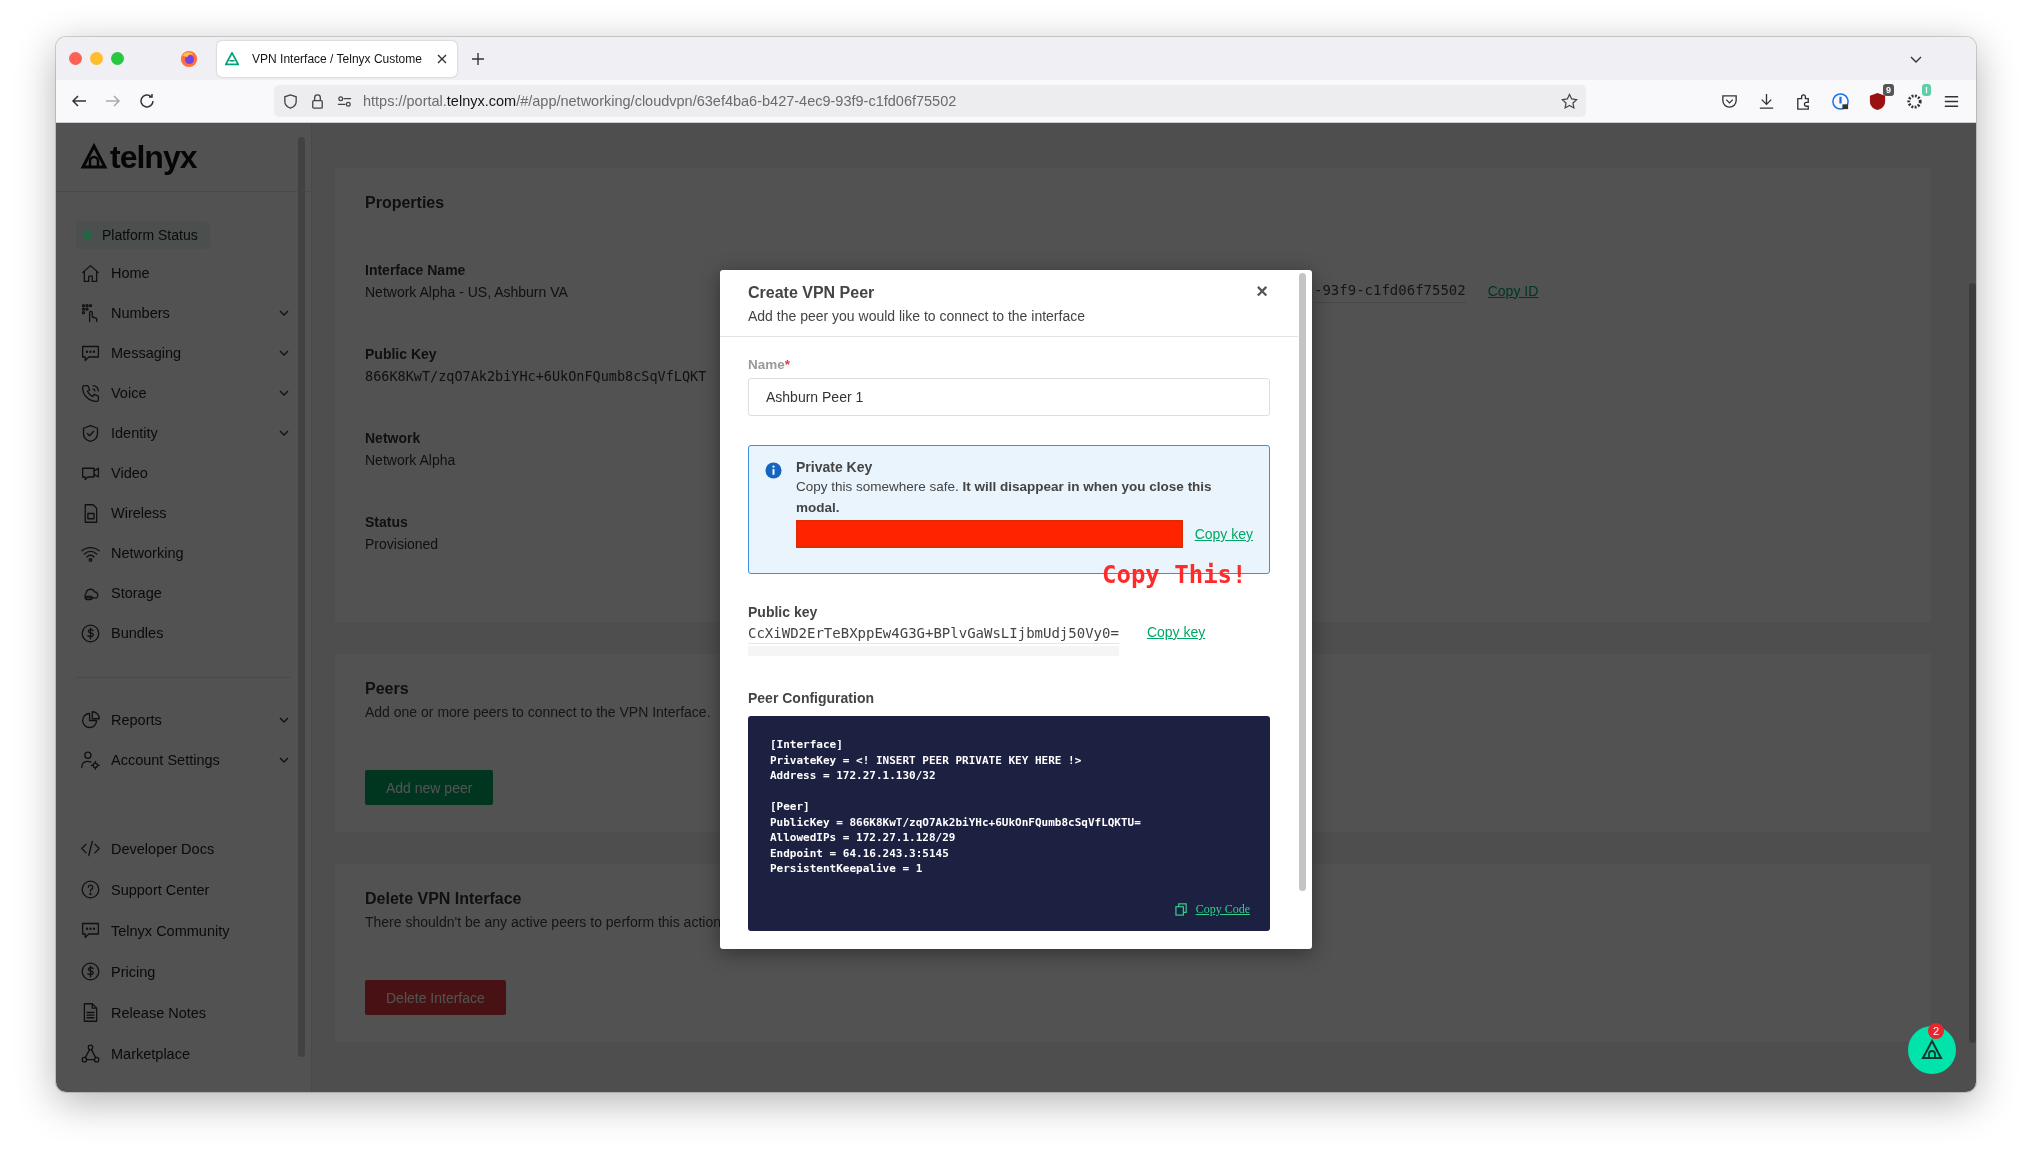 Image resolution: width=2032 pixels, height=1167 pixels. What do you see at coordinates (183, 433) in the screenshot?
I see `sidebar-item: Identity` at bounding box center [183, 433].